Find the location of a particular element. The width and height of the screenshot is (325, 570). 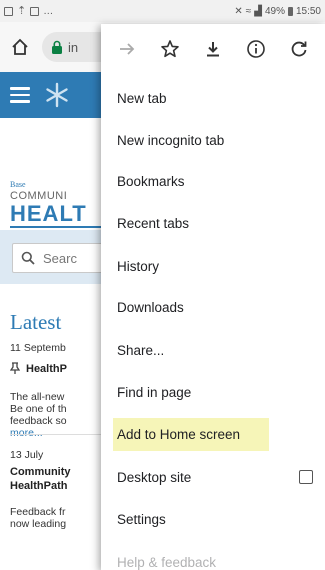

forward-button is located at coordinates (127, 49).